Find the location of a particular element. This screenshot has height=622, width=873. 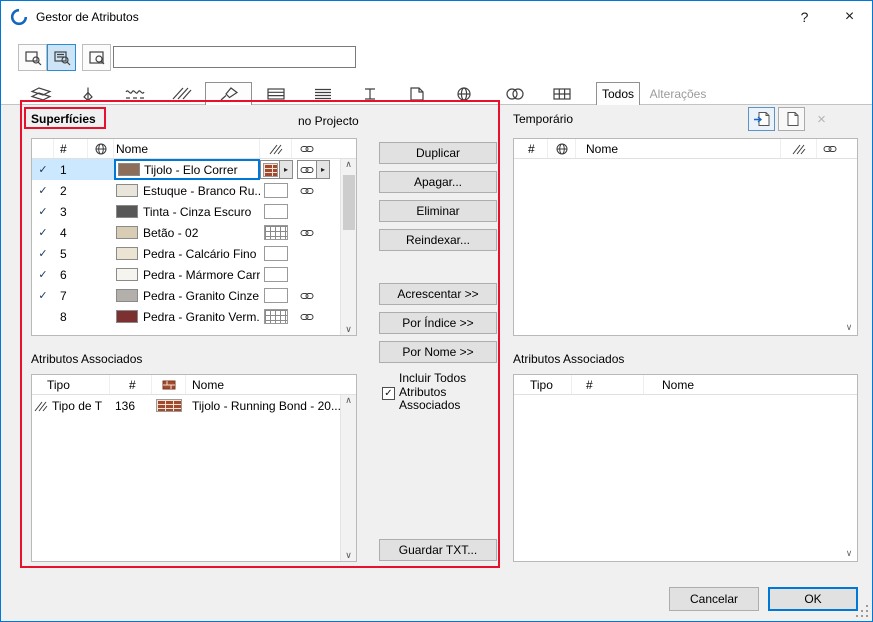

tab-cities is located at coordinates (463, 94).